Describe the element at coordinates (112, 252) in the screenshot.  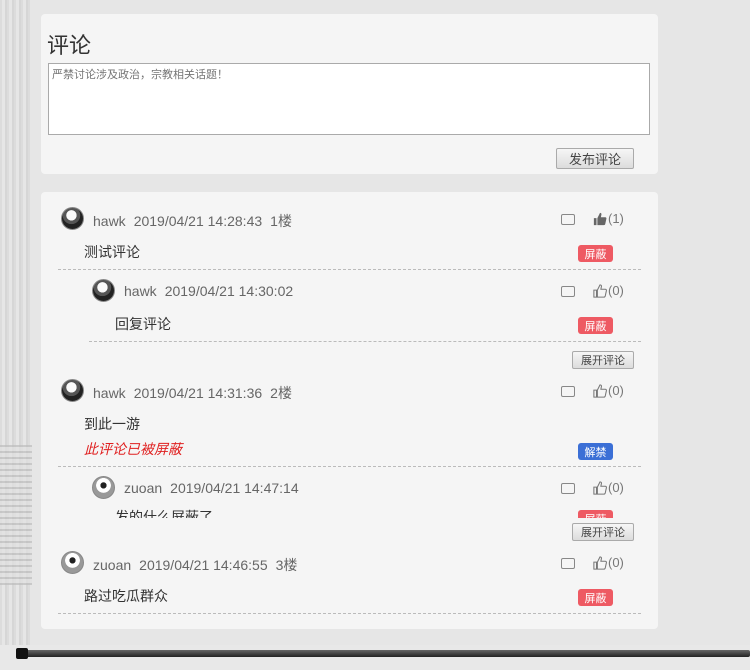
I see `comment-text: 测试评论` at that location.